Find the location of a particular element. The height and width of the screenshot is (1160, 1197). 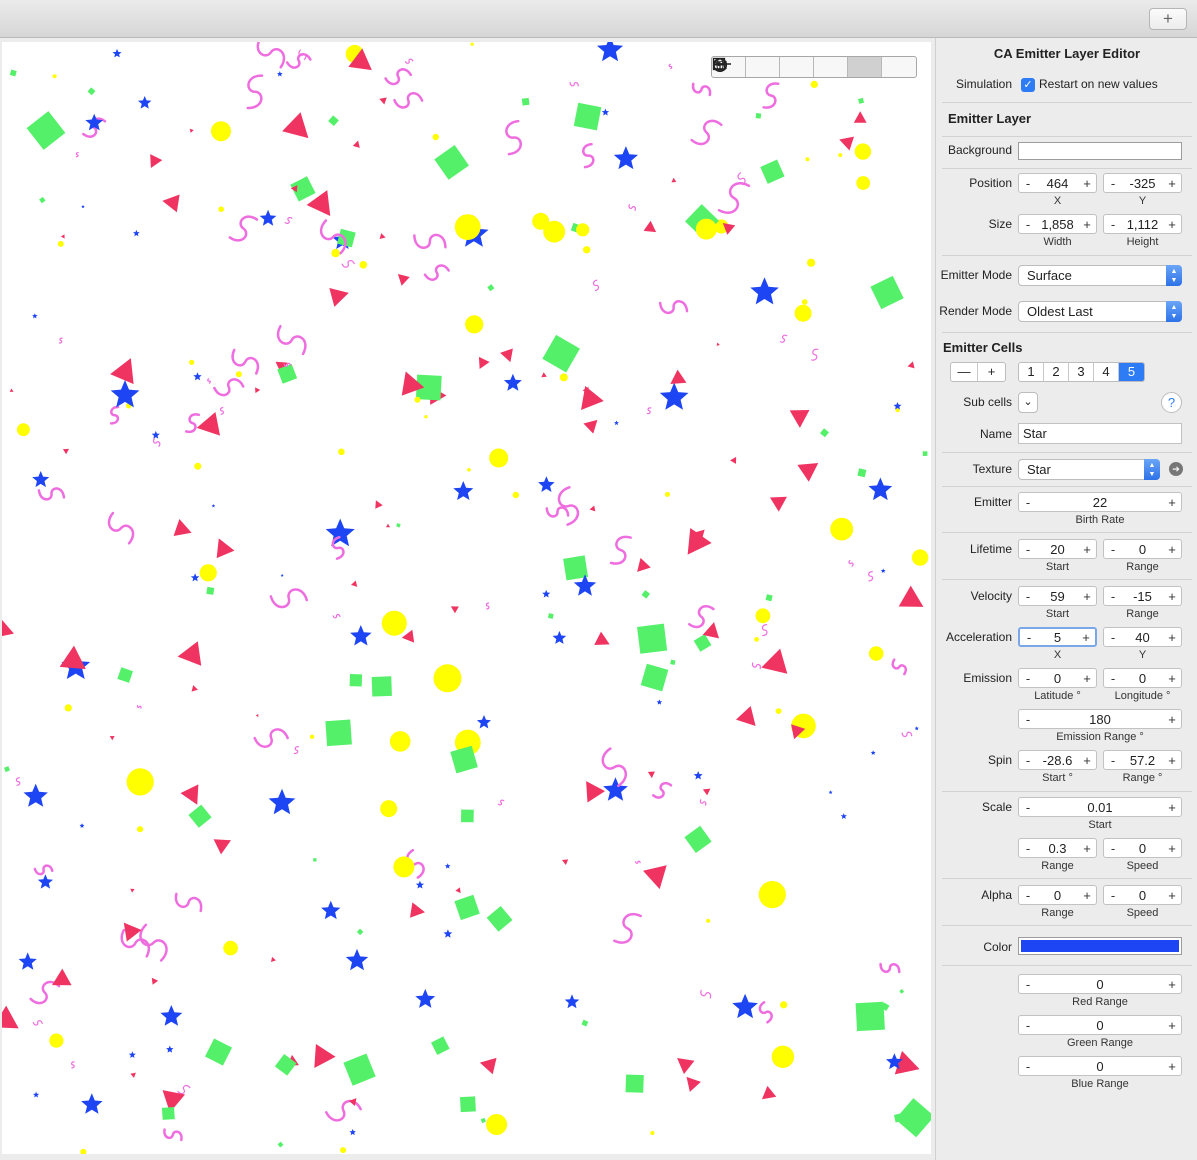

line-shape-button is located at coordinates (746, 67).